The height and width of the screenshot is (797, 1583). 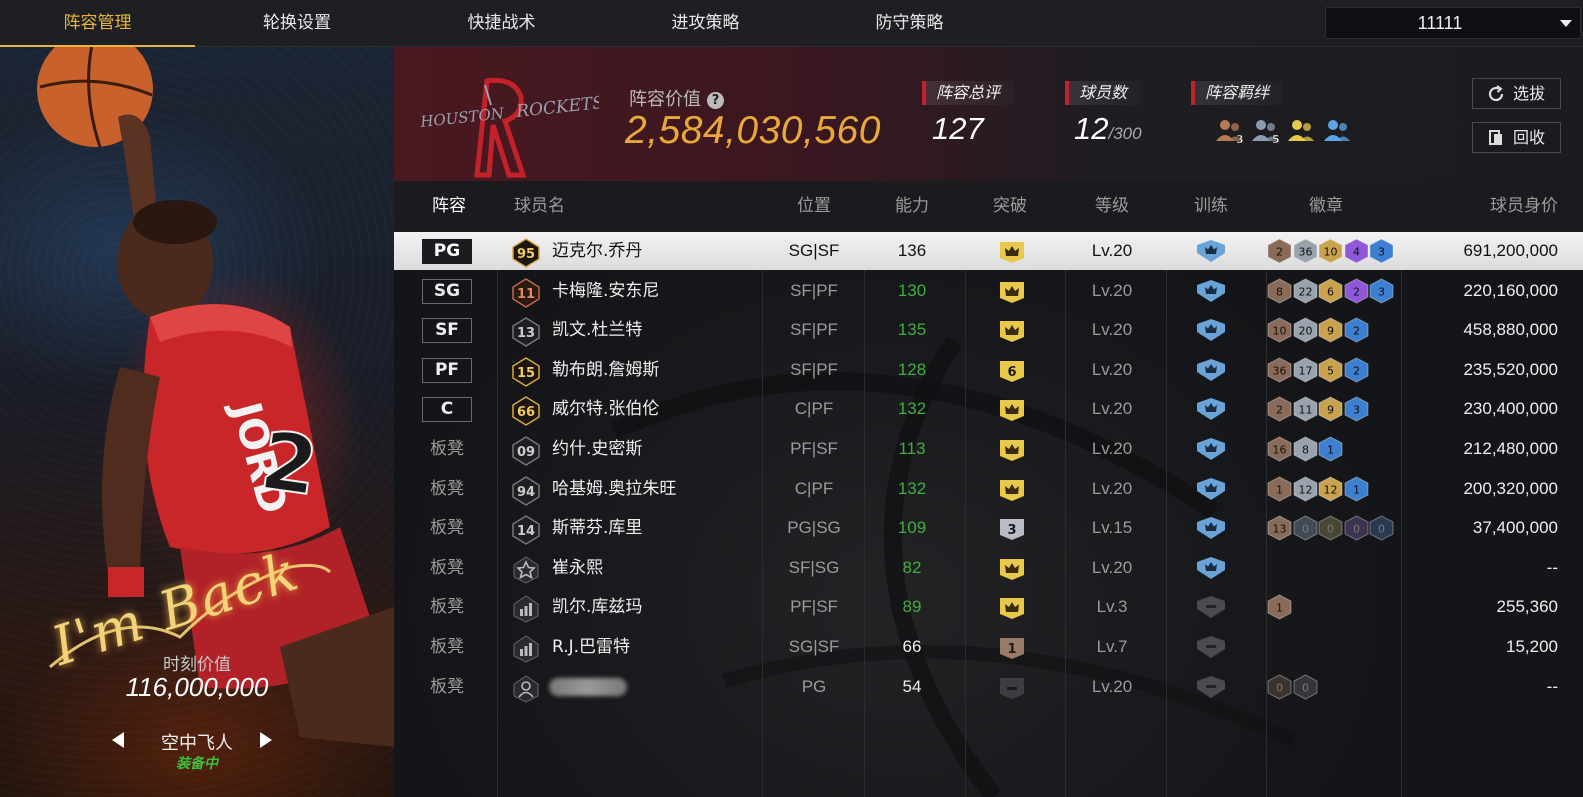 What do you see at coordinates (1280, 529) in the screenshot?
I see `svg-text: 13` at bounding box center [1280, 529].